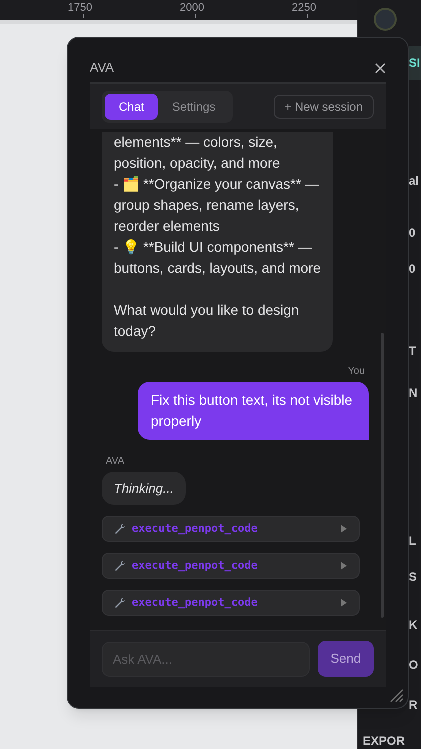  I want to click on ruler-label: 2250, so click(304, 8).